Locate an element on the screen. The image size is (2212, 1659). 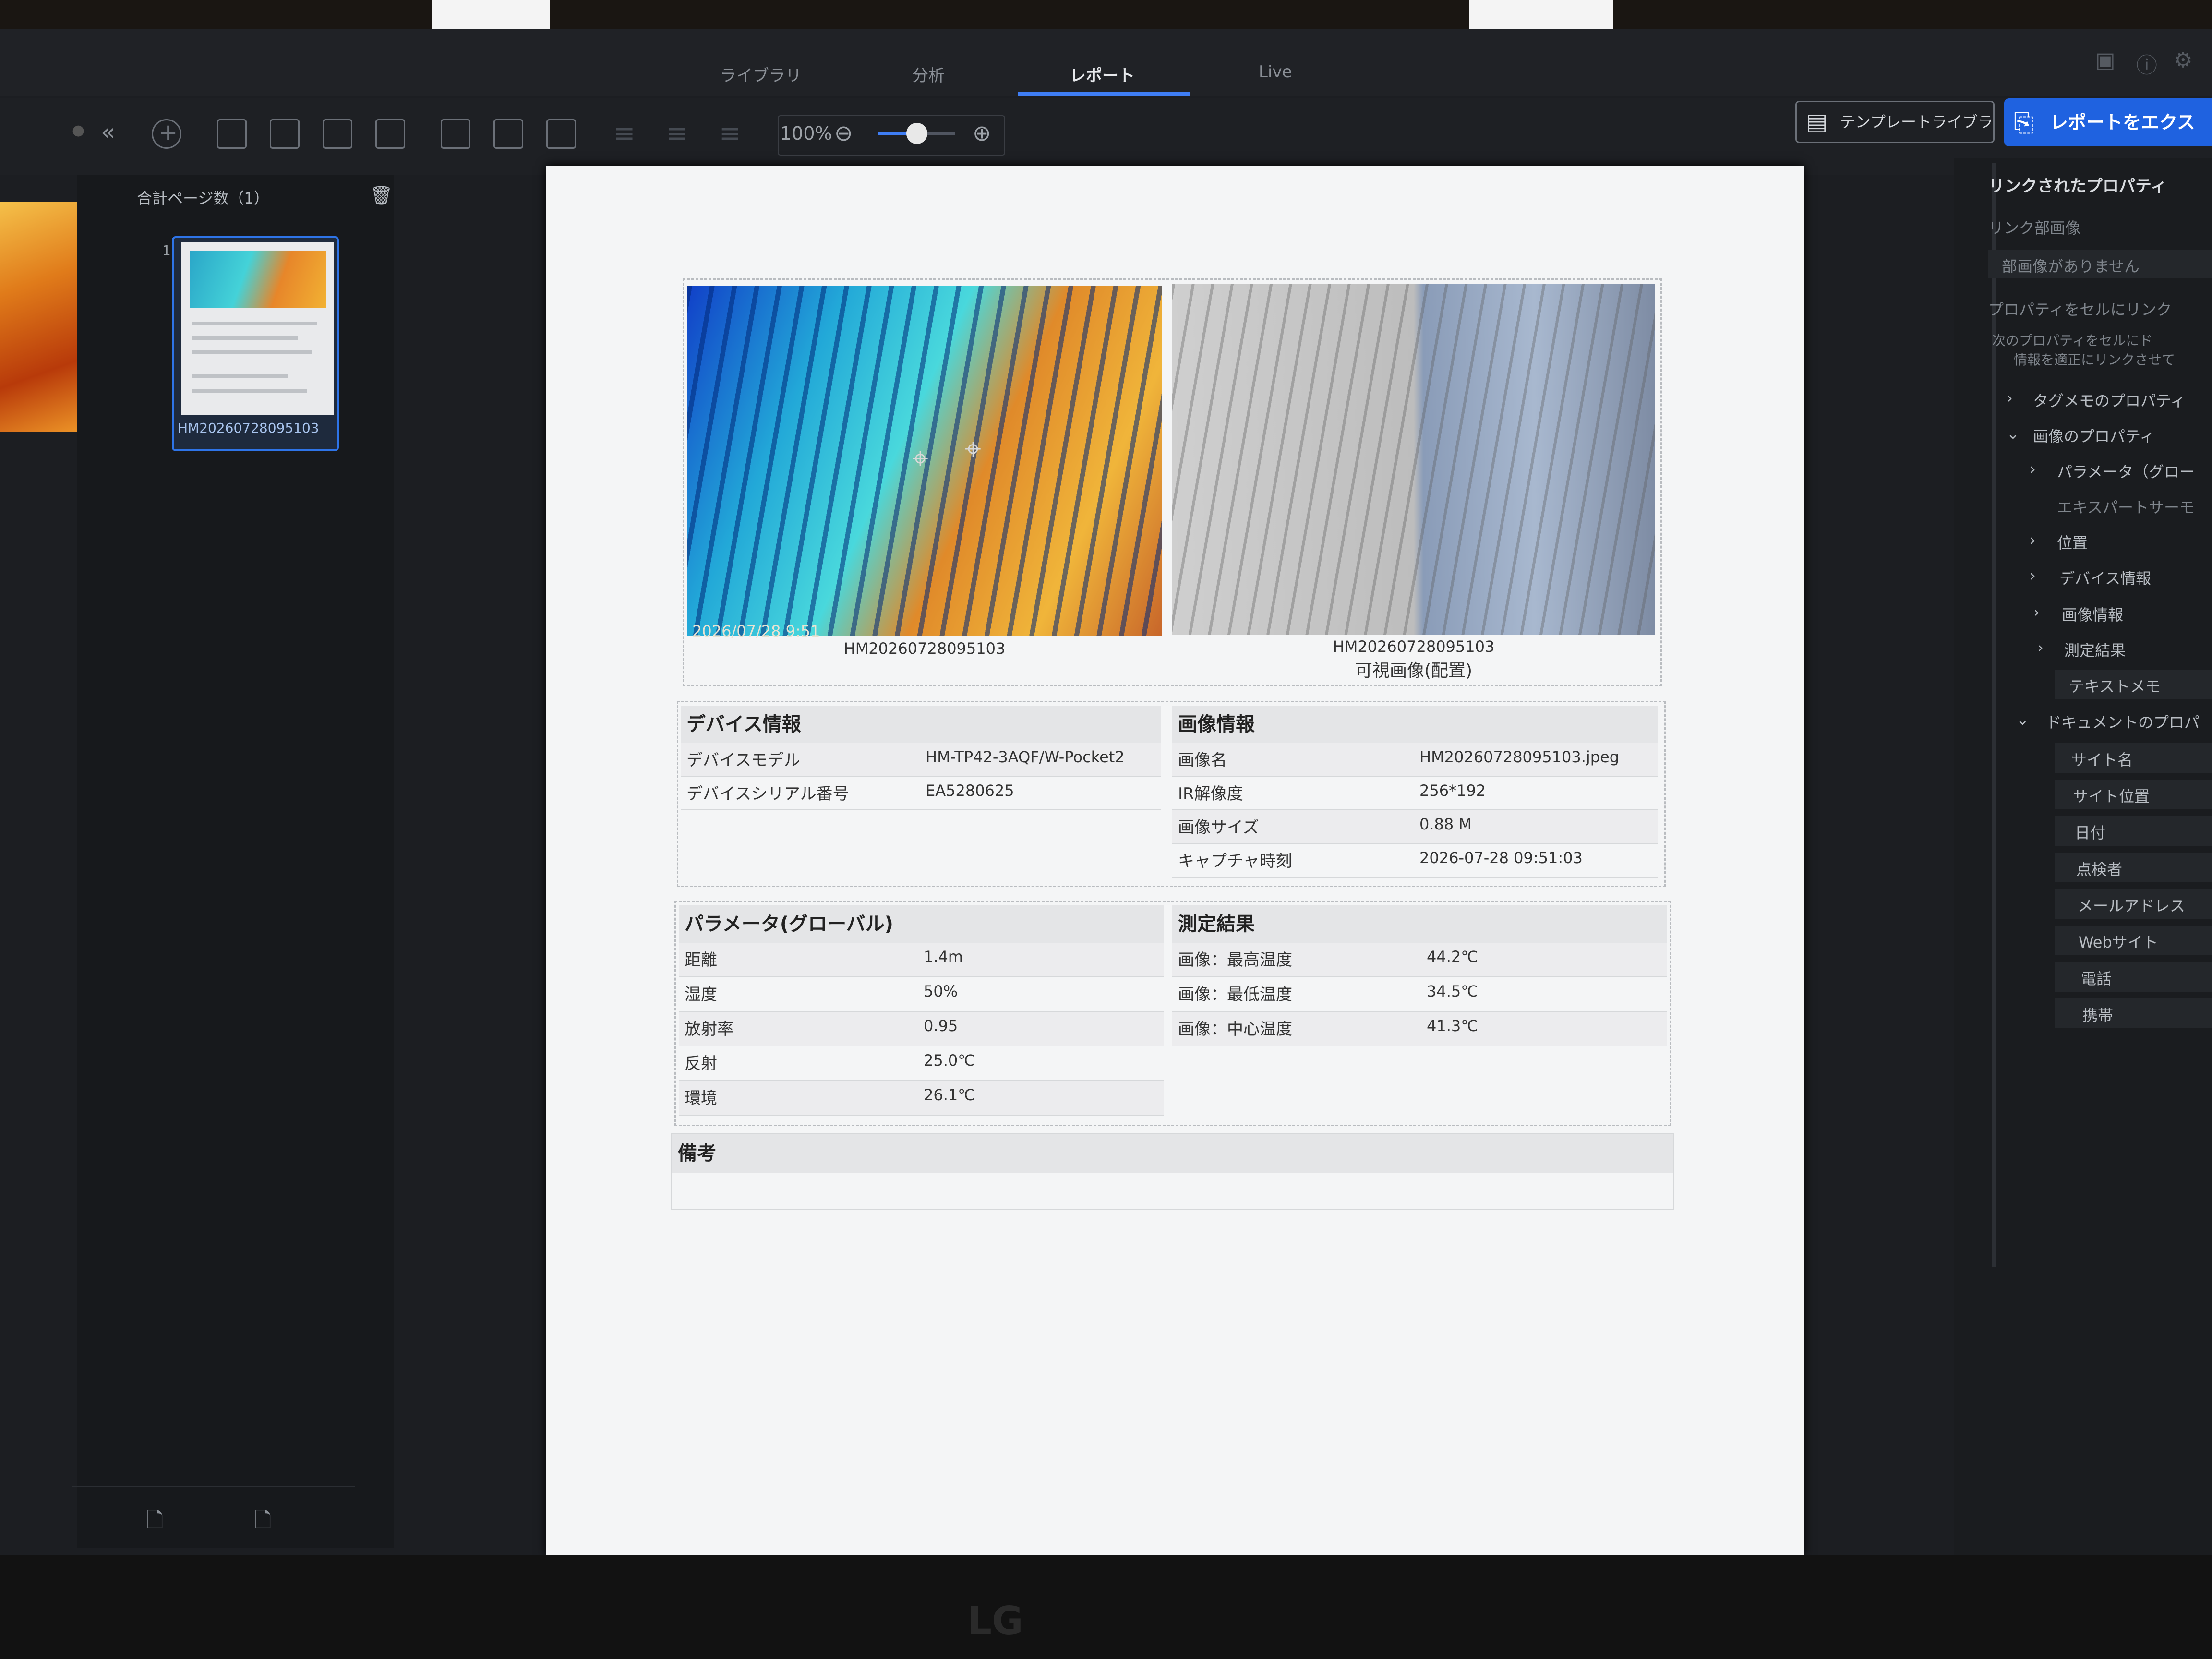
prop-item-tag-memo: タグメモのプロパティ is located at coordinates (2109, 400).